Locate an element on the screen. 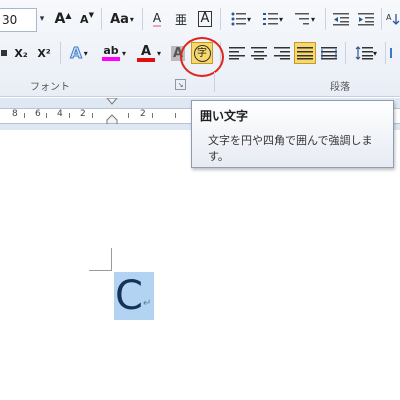 Image resolution: width=400 pixels, height=400 pixels. text-effects-button: A ▾ is located at coordinates (79, 53).